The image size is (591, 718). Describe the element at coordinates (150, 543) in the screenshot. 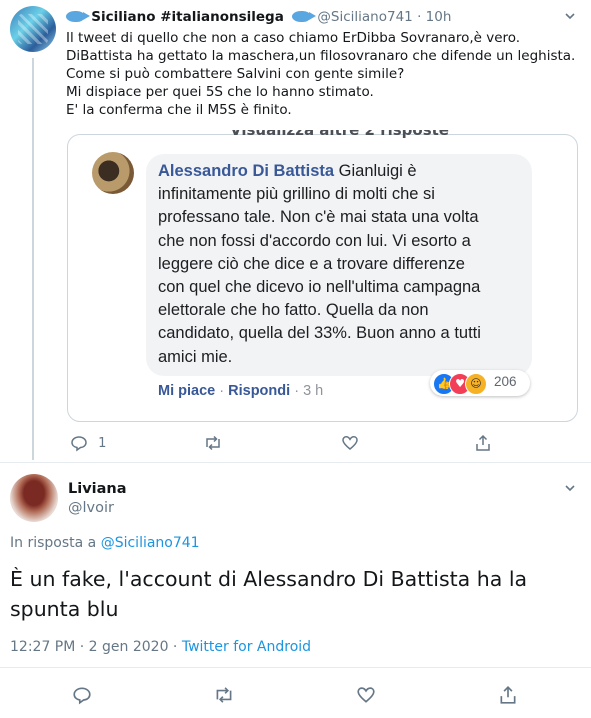

I see `reply-to-link: @Siciliano741` at that location.